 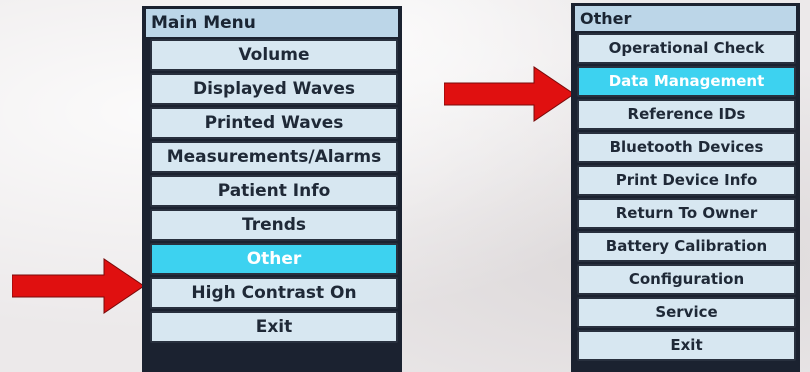 I want to click on menu-item-service: Service, so click(x=686, y=312).